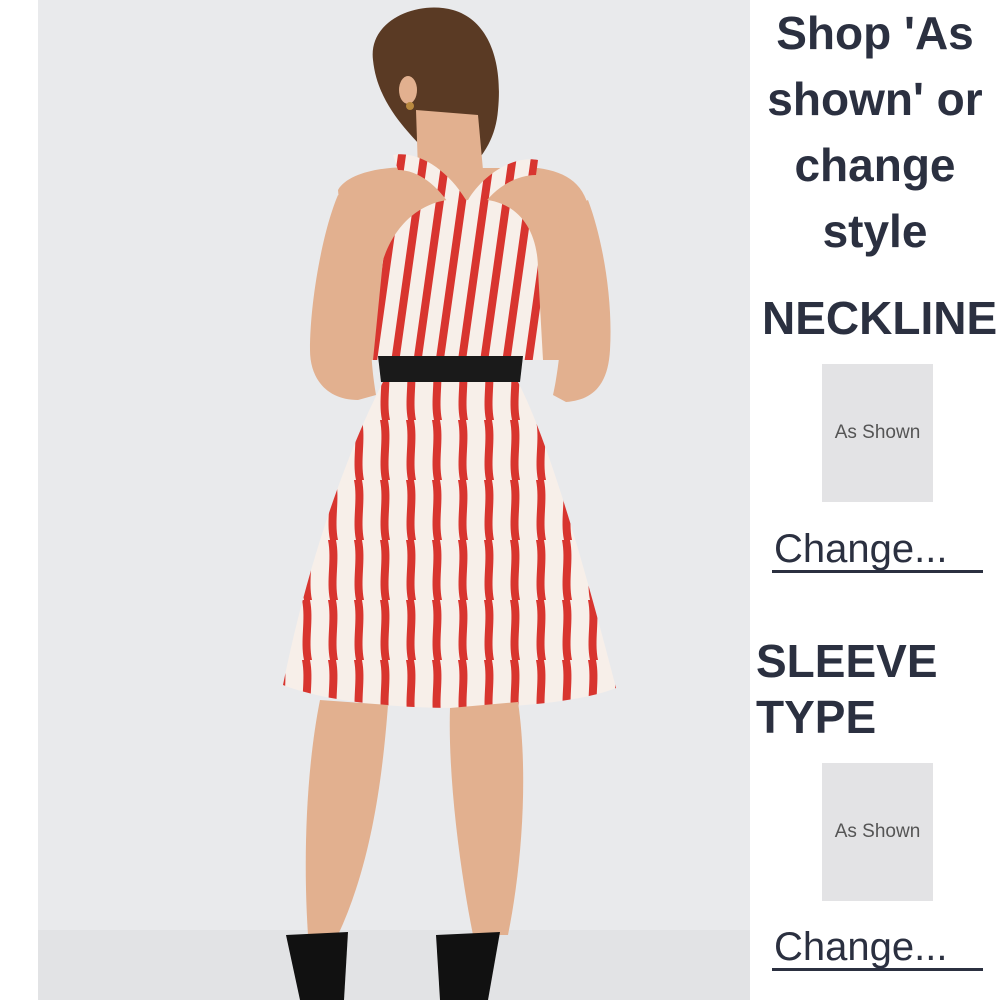 Image resolution: width=1000 pixels, height=1000 pixels. What do you see at coordinates (847, 661) in the screenshot?
I see `sleeve-type-title-line: SLEEVE` at bounding box center [847, 661].